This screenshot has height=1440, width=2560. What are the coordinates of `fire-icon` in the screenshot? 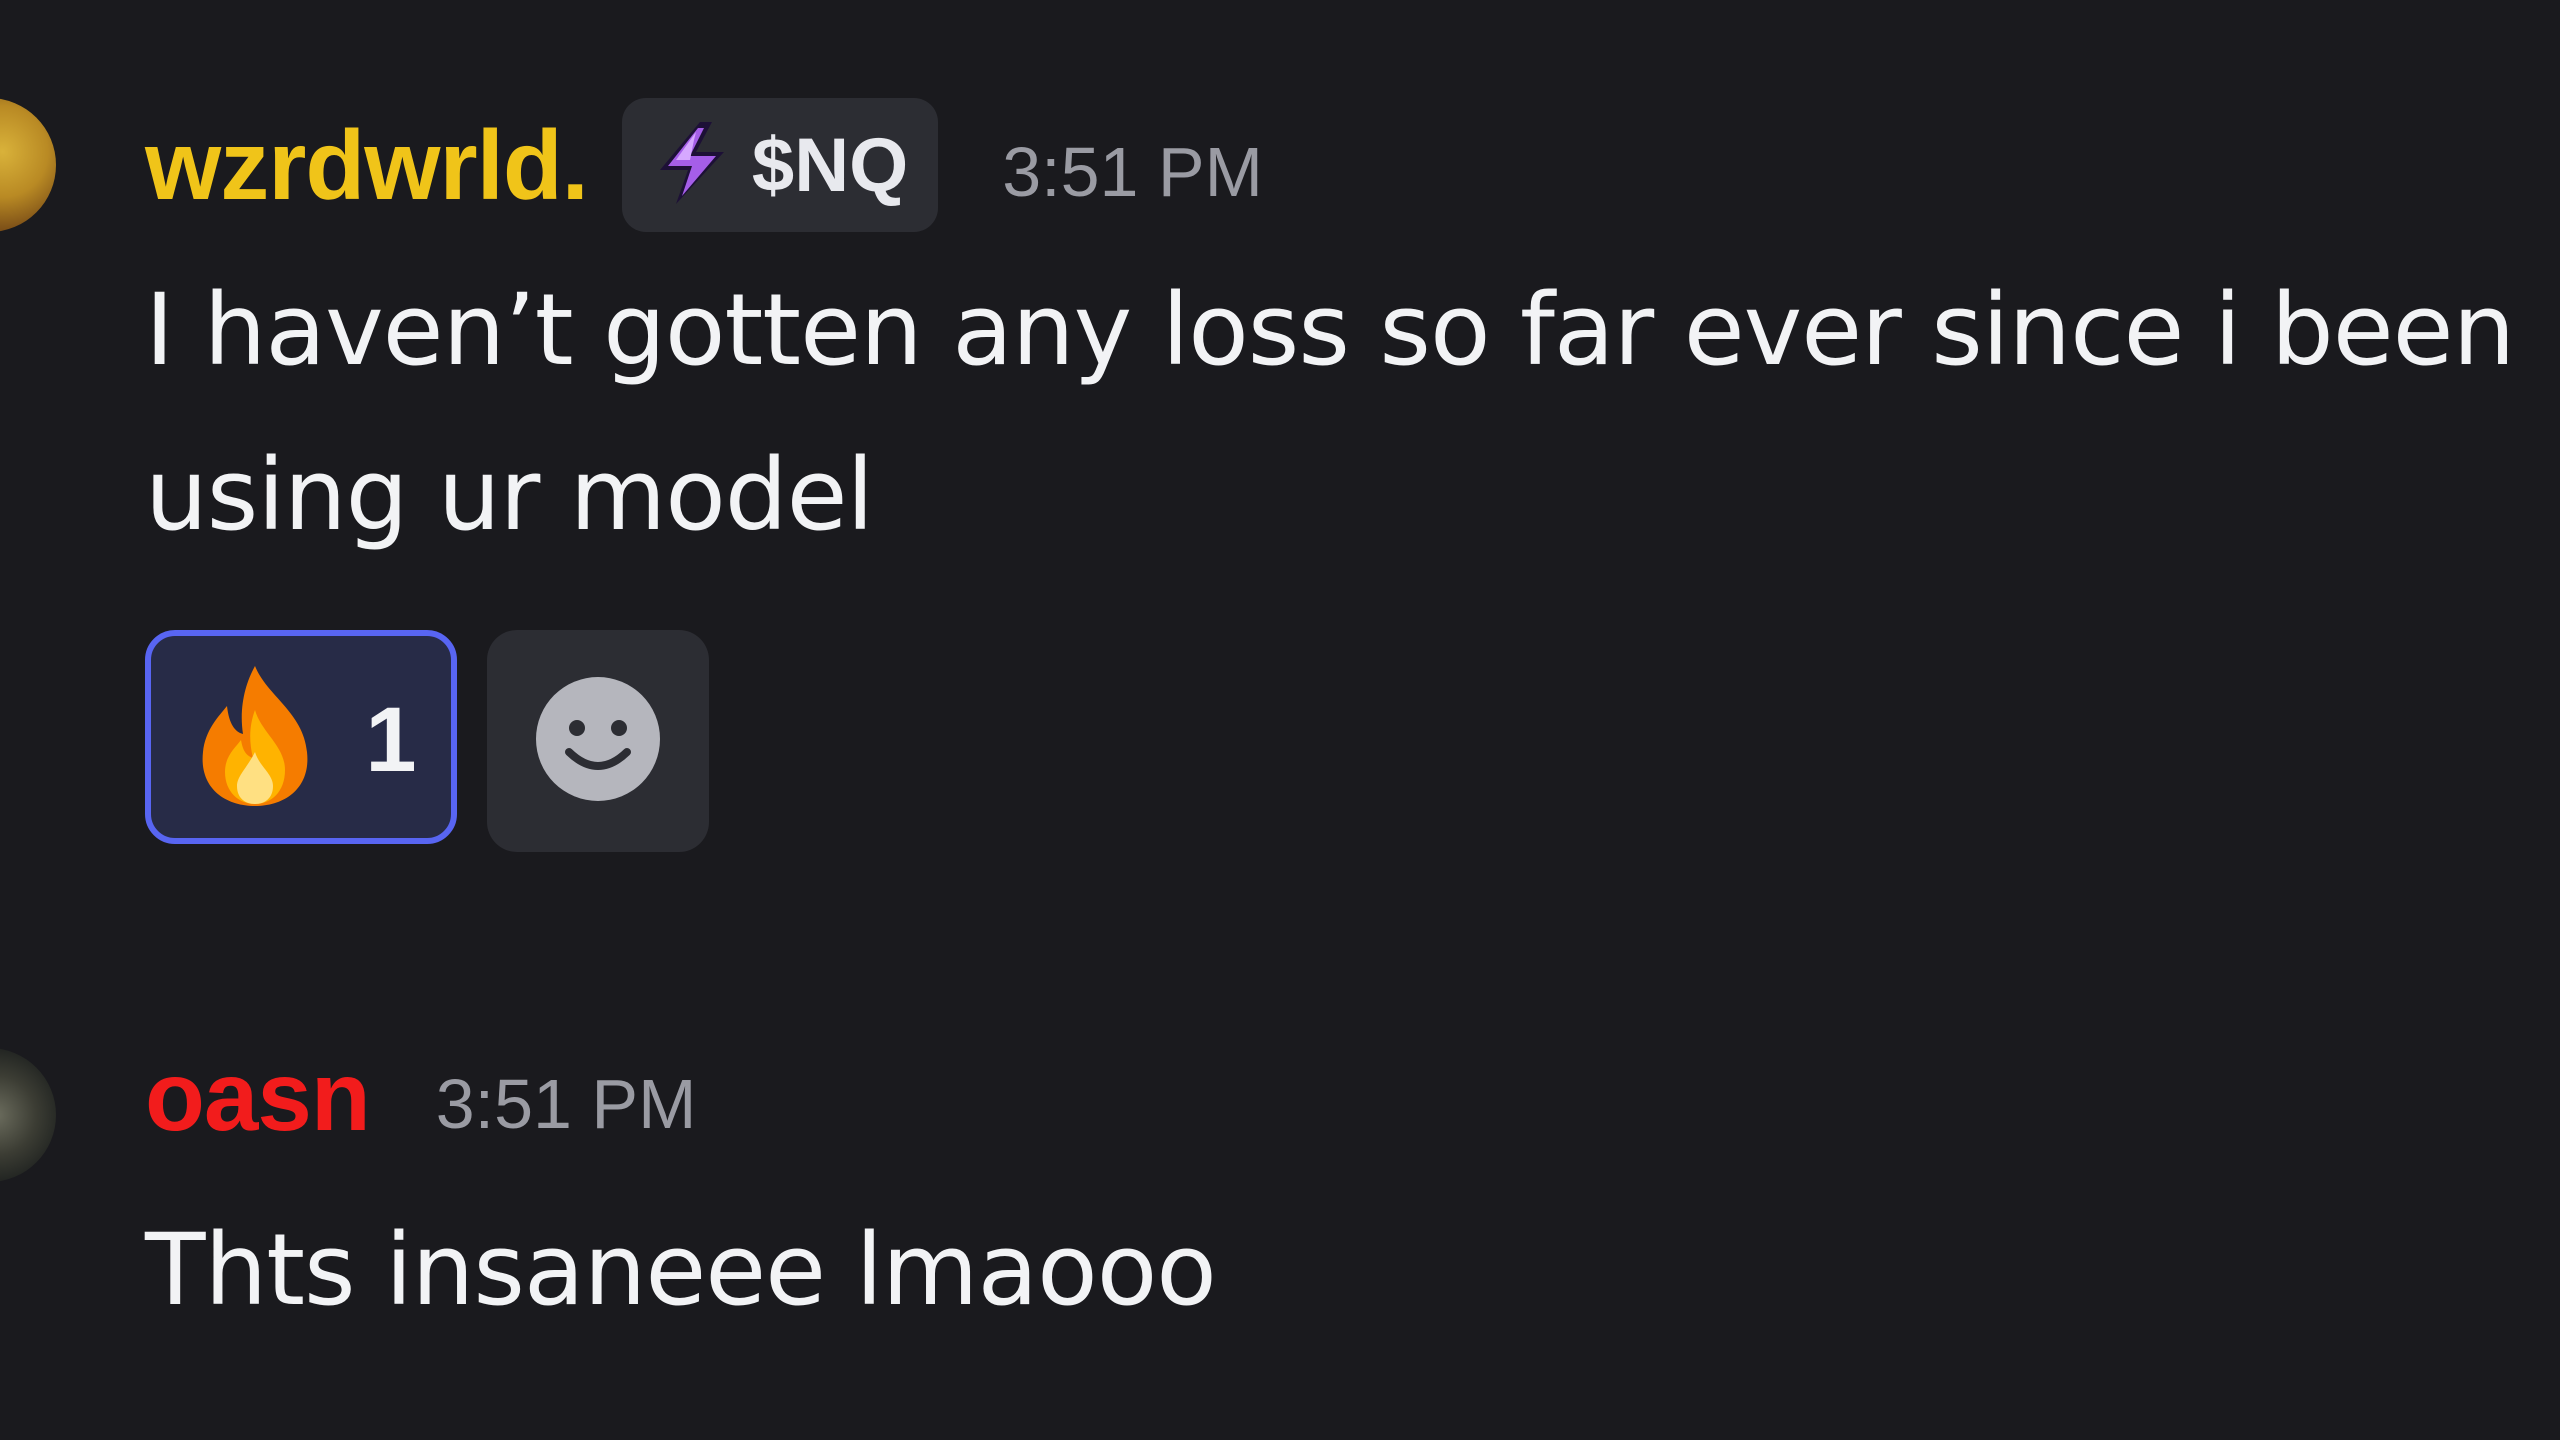 It's located at (255, 737).